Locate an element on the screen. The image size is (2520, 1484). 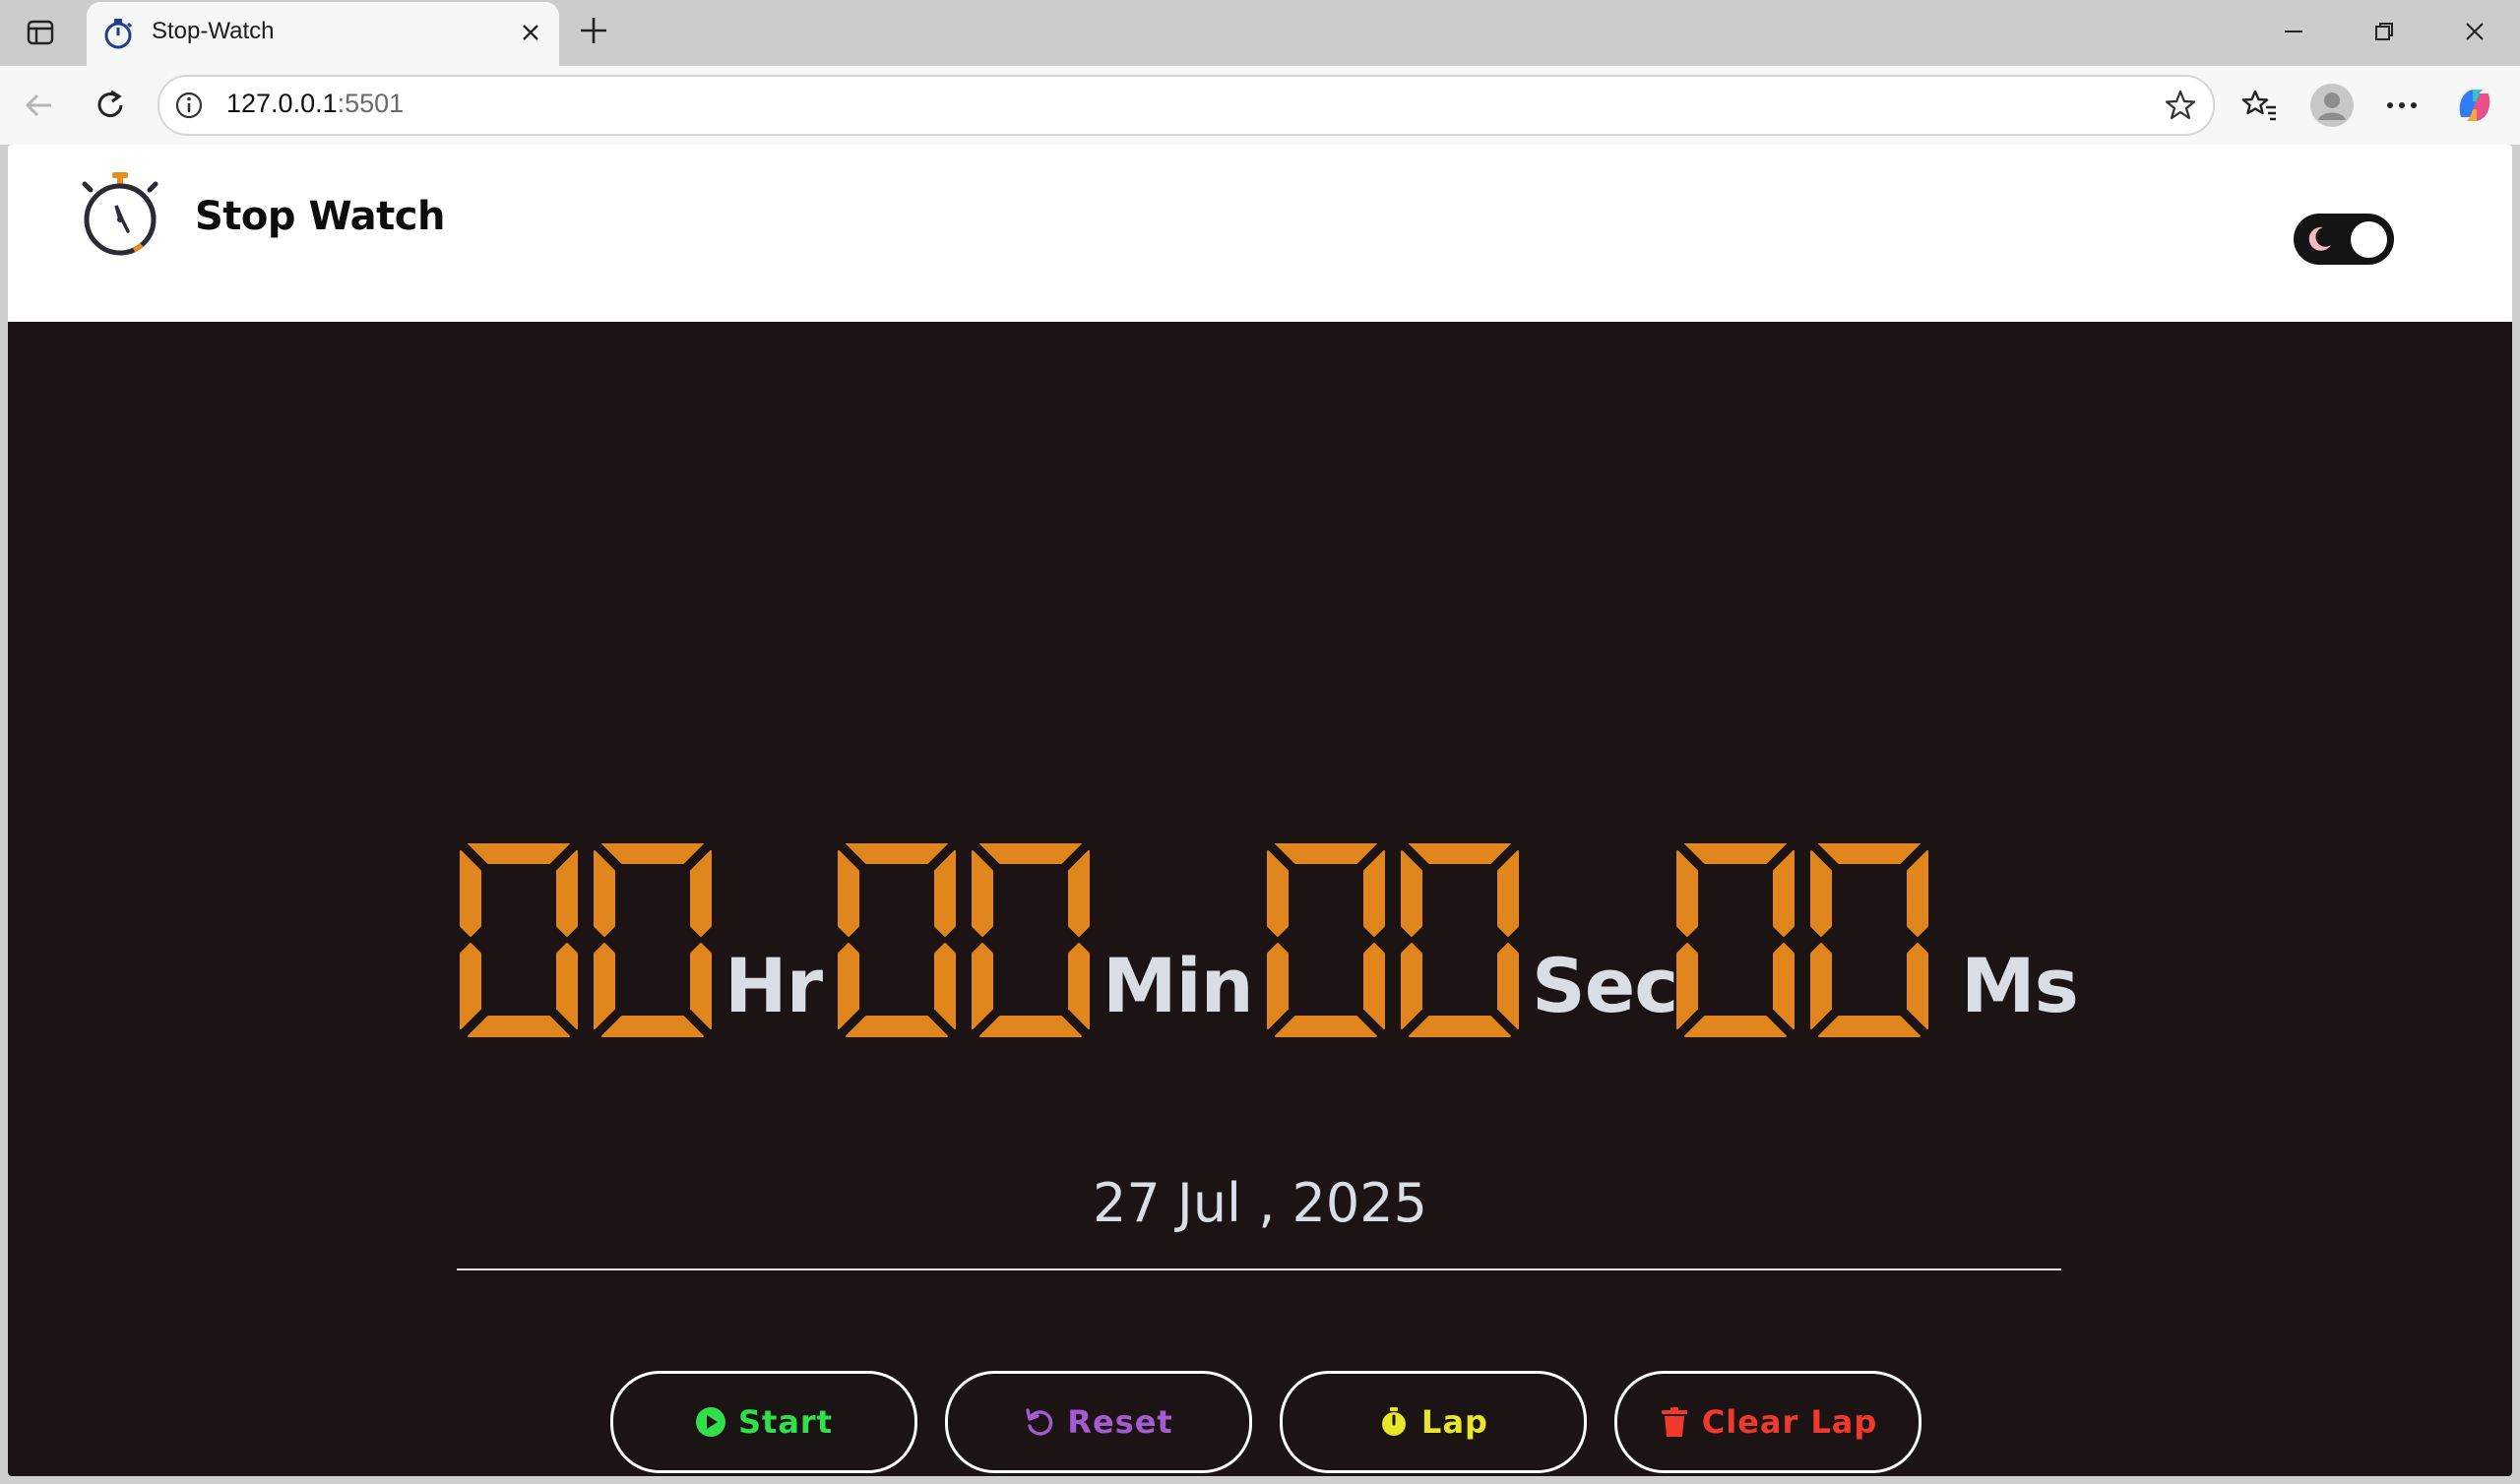
clear-lap-button: Clear Lap is located at coordinates (1768, 1422).